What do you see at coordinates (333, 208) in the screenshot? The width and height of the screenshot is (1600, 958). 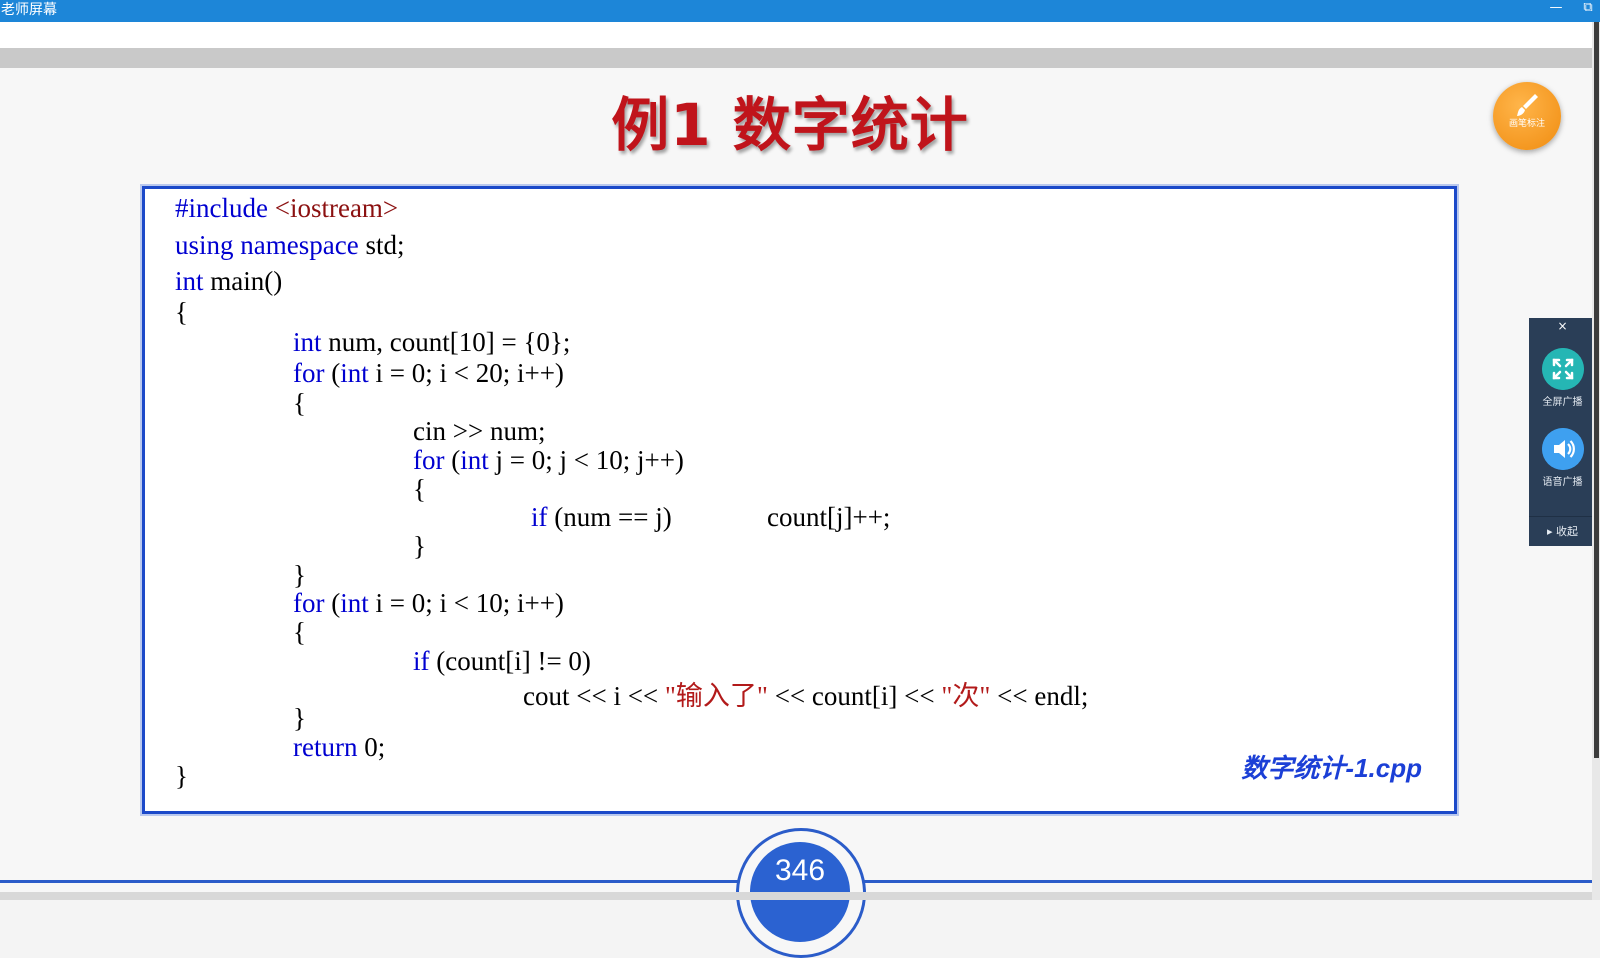 I see `code-token: <iostream>` at bounding box center [333, 208].